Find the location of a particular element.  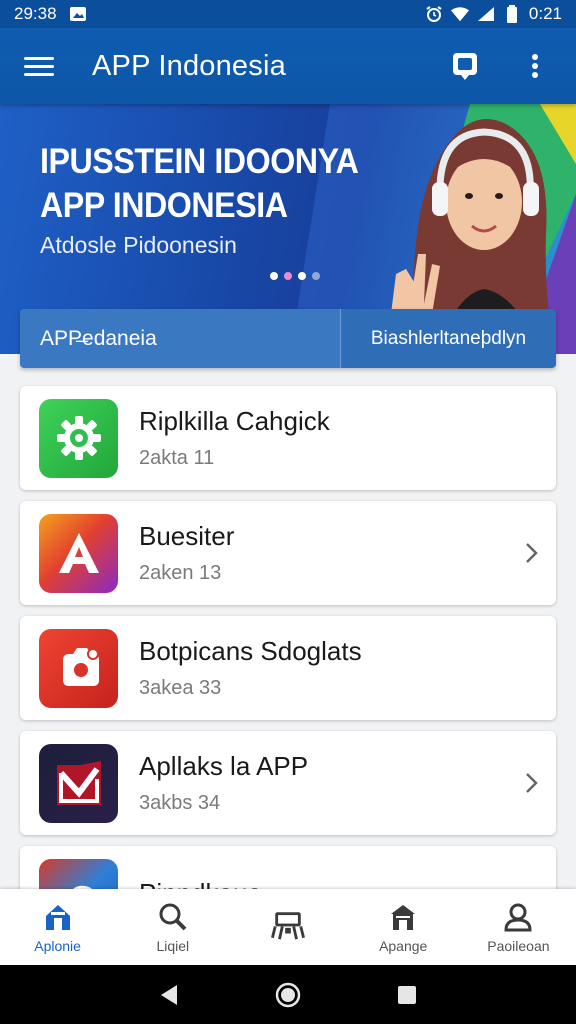

nav-label: Liqiel is located at coordinates (173, 946).